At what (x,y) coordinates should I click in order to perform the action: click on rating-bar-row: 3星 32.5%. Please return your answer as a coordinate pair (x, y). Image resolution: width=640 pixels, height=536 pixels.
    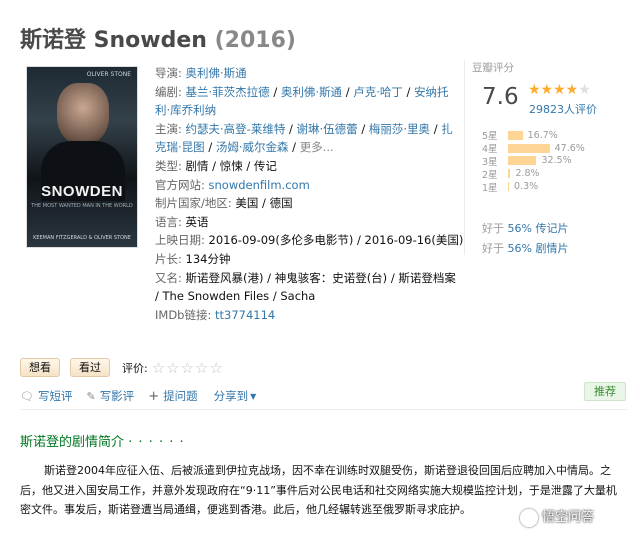
    Looking at the image, I should click on (552, 161).